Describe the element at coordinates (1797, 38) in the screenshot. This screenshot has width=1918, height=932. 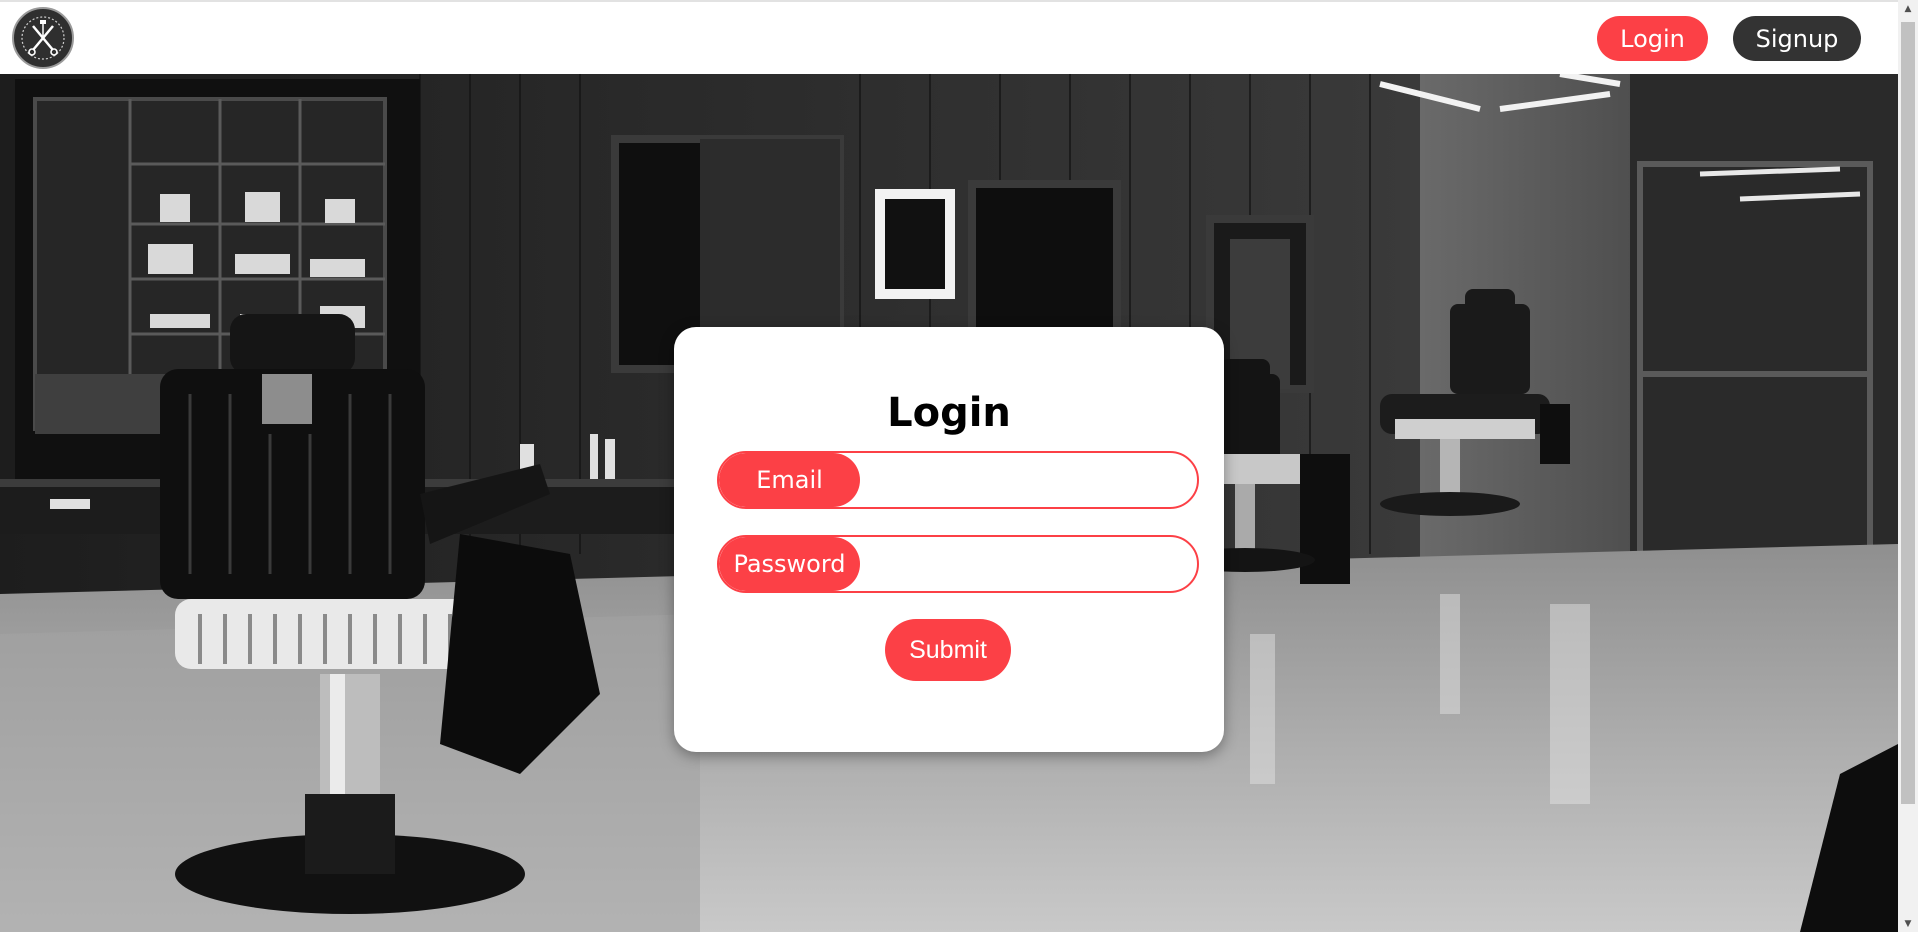
I see `nav-signup-button: Signup` at that location.